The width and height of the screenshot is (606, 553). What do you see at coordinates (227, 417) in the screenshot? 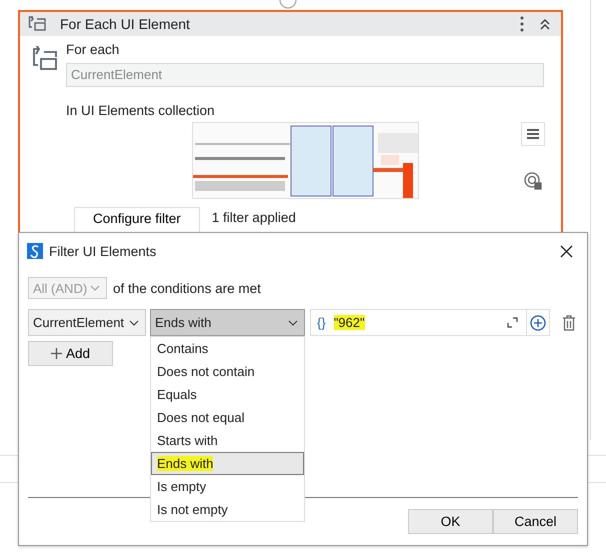
I see `operator-option: Does not equal` at bounding box center [227, 417].